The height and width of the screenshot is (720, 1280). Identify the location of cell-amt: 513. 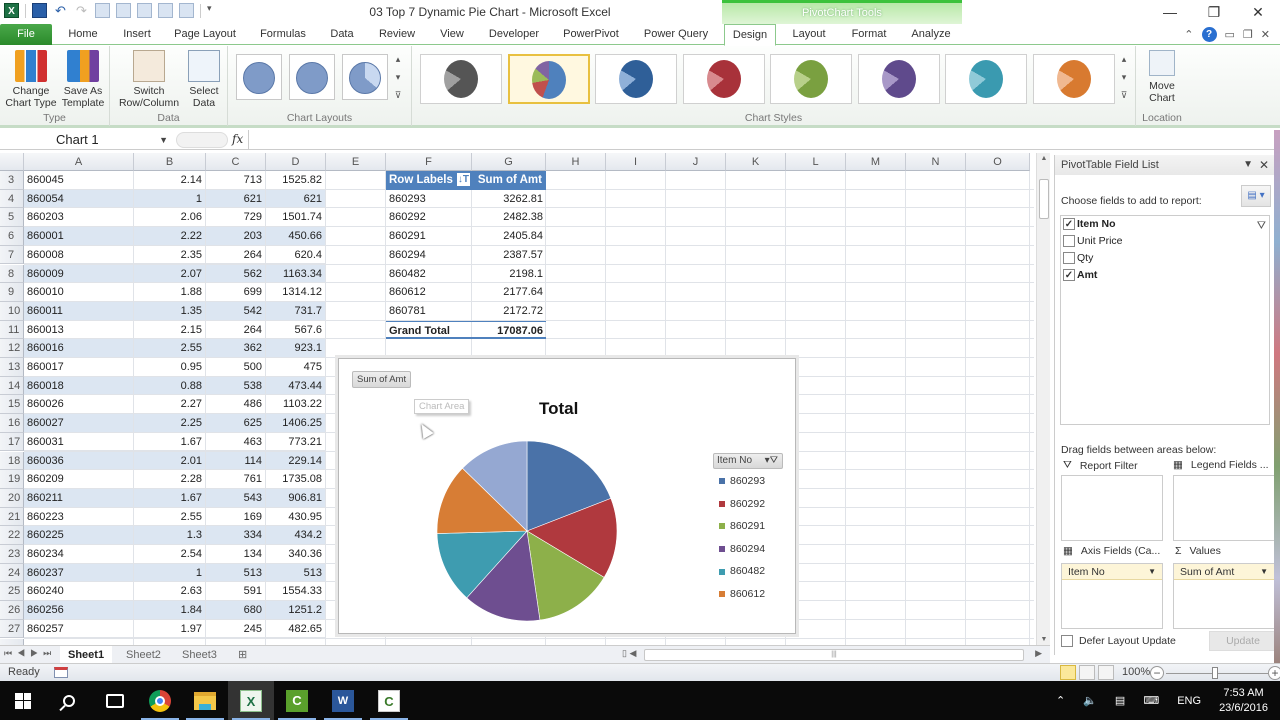
(296, 573).